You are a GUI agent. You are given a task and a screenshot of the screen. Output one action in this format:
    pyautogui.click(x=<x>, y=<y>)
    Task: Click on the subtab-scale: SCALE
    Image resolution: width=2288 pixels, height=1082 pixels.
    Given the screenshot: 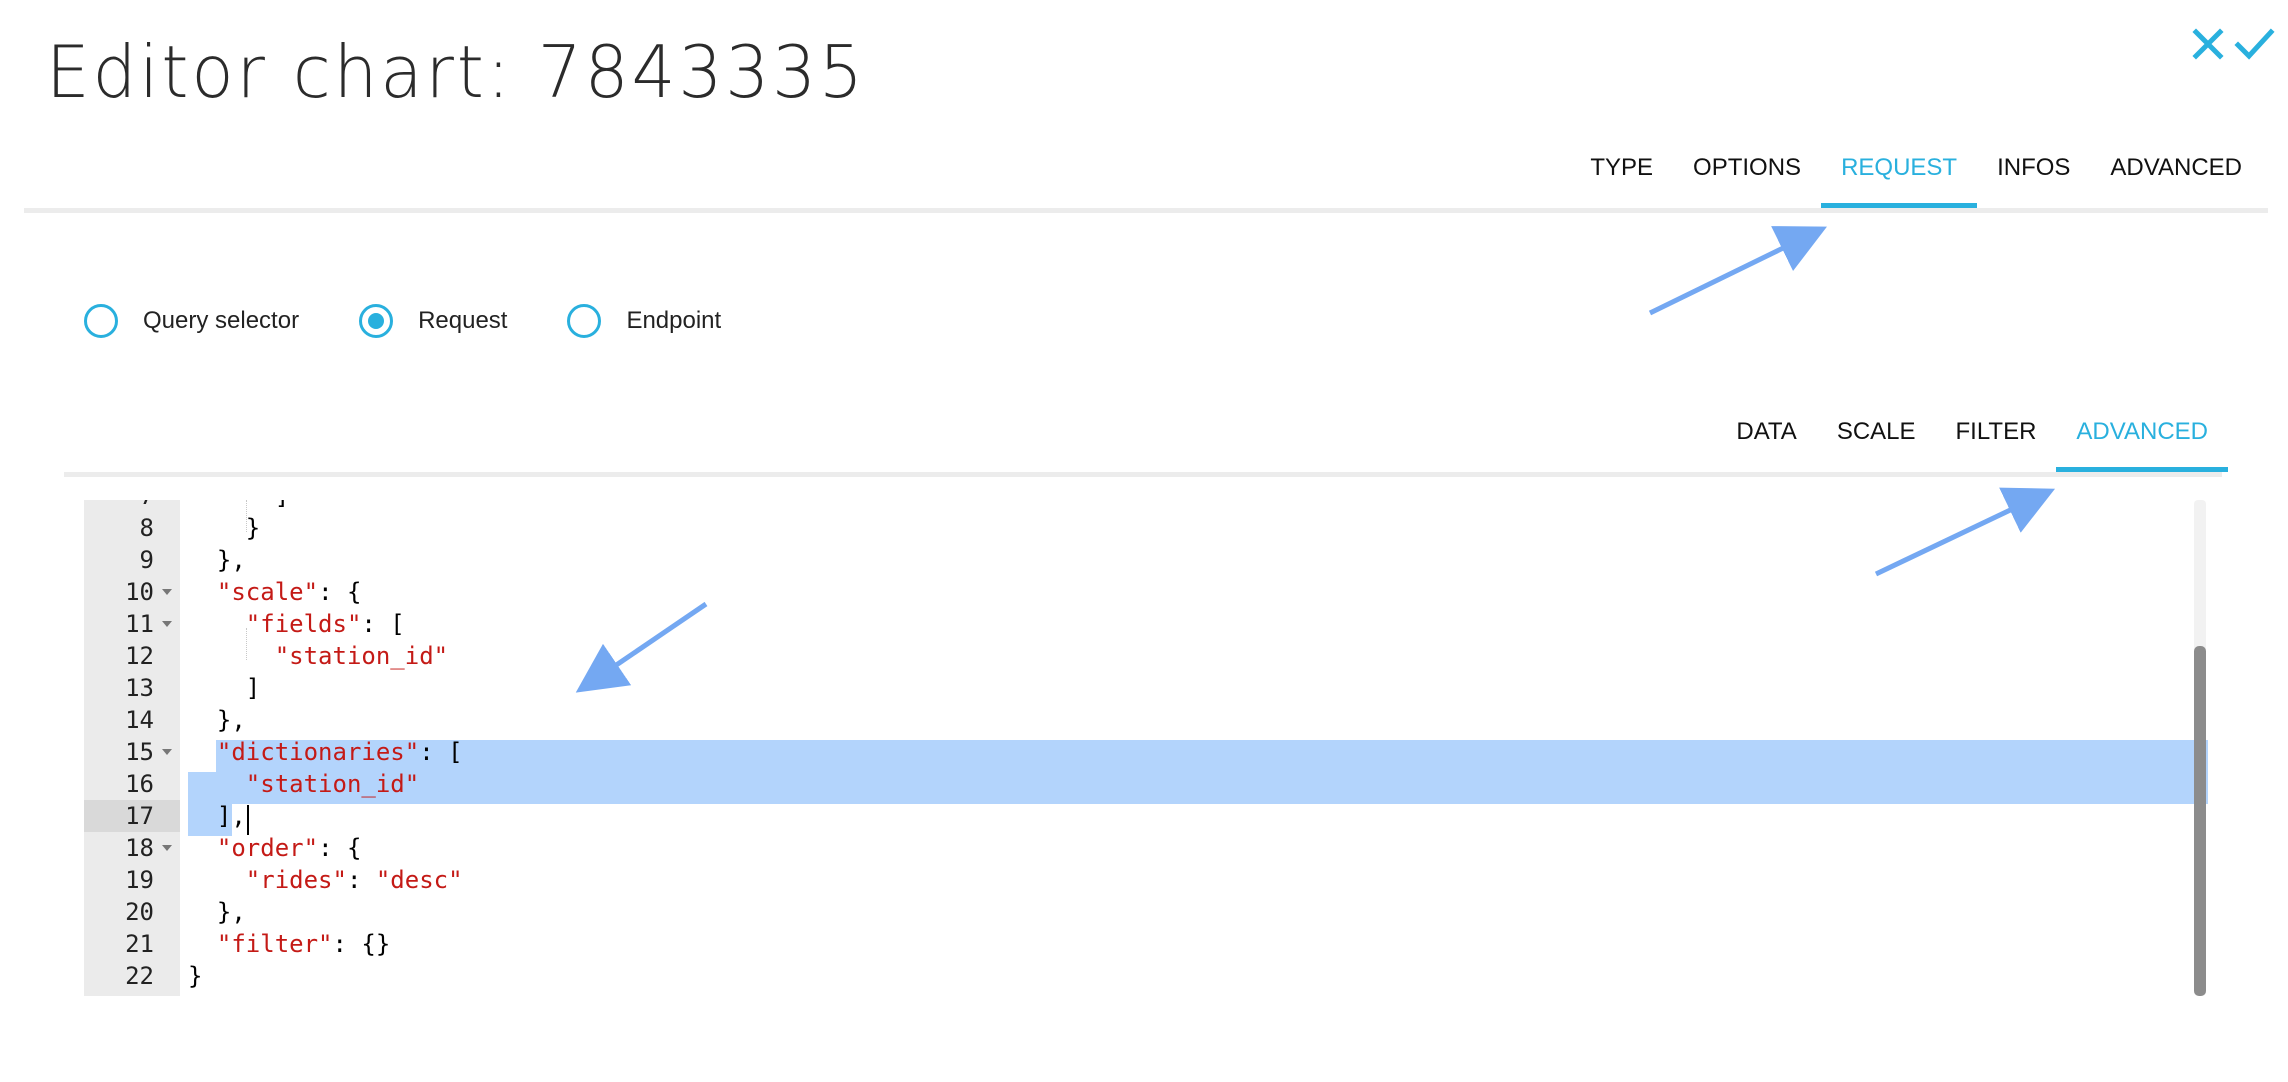 What is the action you would take?
    pyautogui.click(x=1876, y=438)
    